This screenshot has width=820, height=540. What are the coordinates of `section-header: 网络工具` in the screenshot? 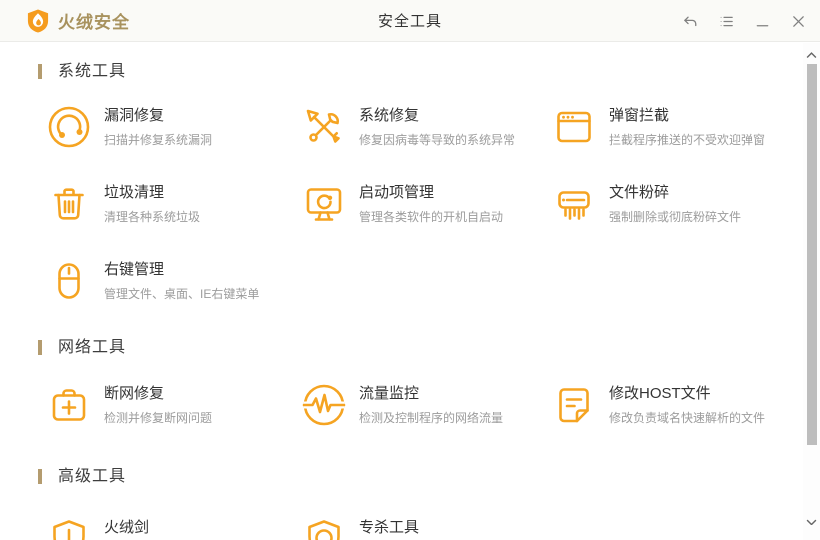 It's located at (429, 347).